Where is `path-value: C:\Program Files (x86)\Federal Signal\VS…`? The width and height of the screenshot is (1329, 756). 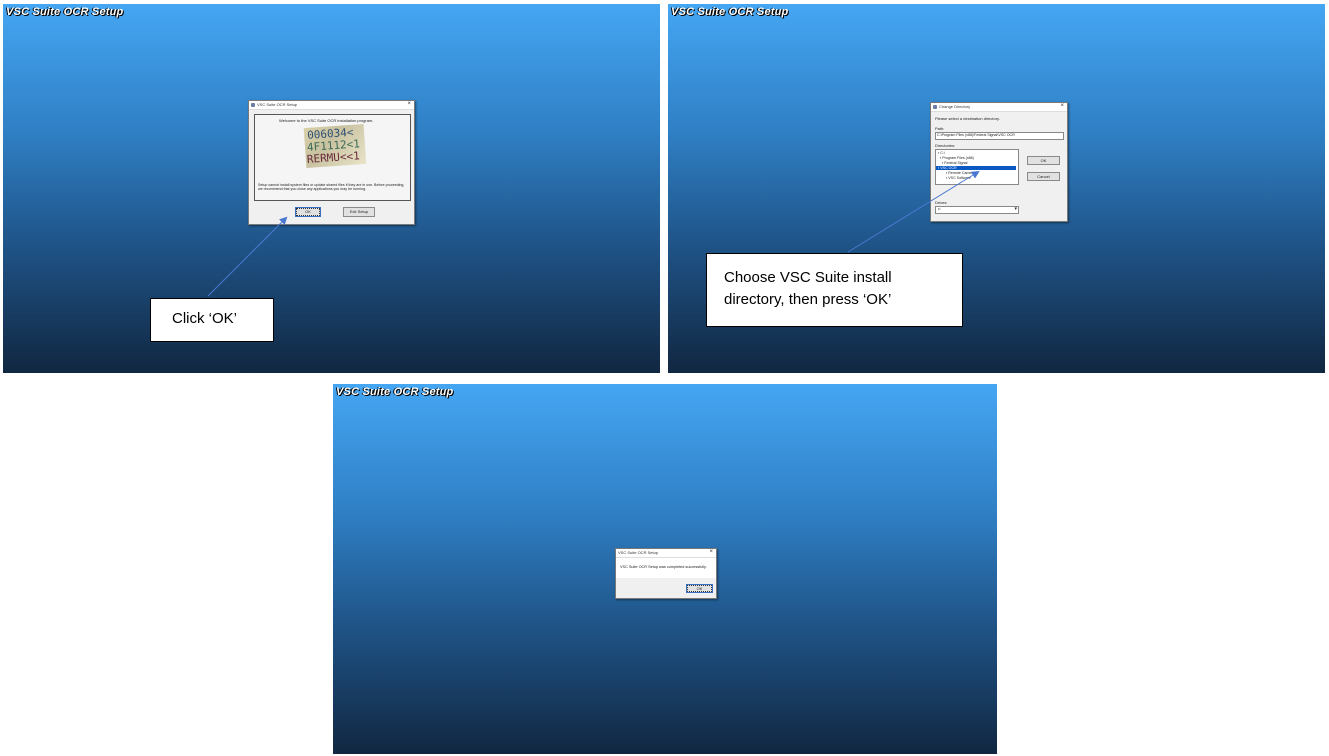
path-value: C:\Program Files (x86)\Federal Signal\VS… is located at coordinates (976, 135).